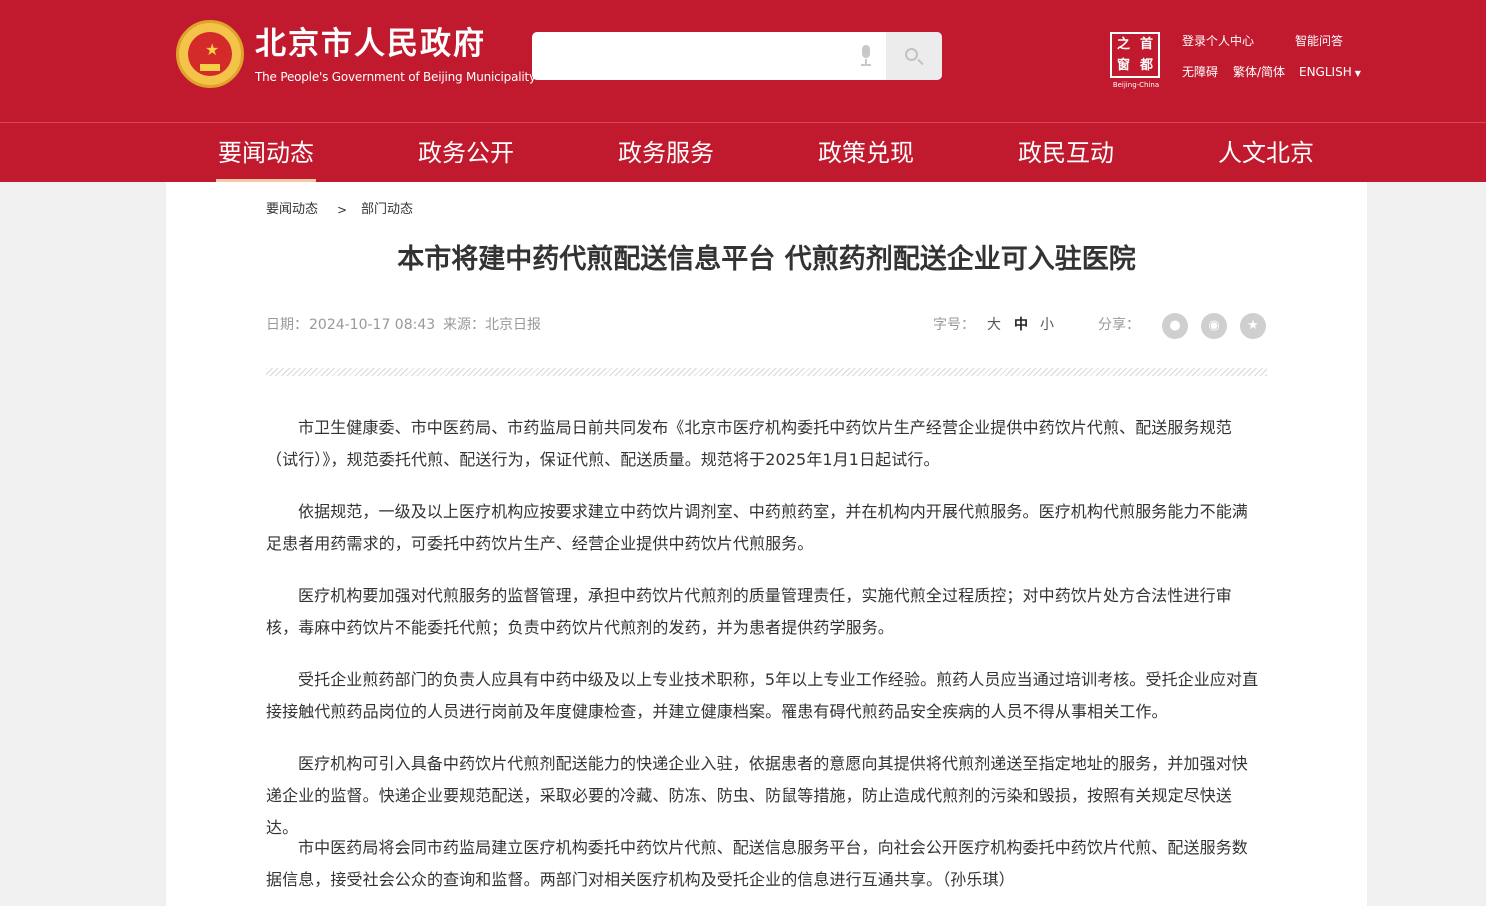  What do you see at coordinates (1119, 325) in the screenshot?
I see `share-label: 分享：` at bounding box center [1119, 325].